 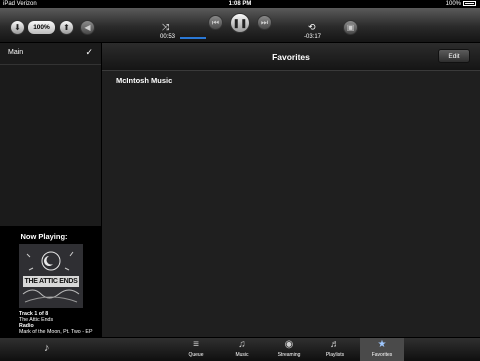 I want to click on transport-bar: ⬇ 100% ⬆ ◀ ⤨ 00:53 ⏮ ❚❚ ⏭ ⟲ -03:17 ▣, so click(x=240, y=25).